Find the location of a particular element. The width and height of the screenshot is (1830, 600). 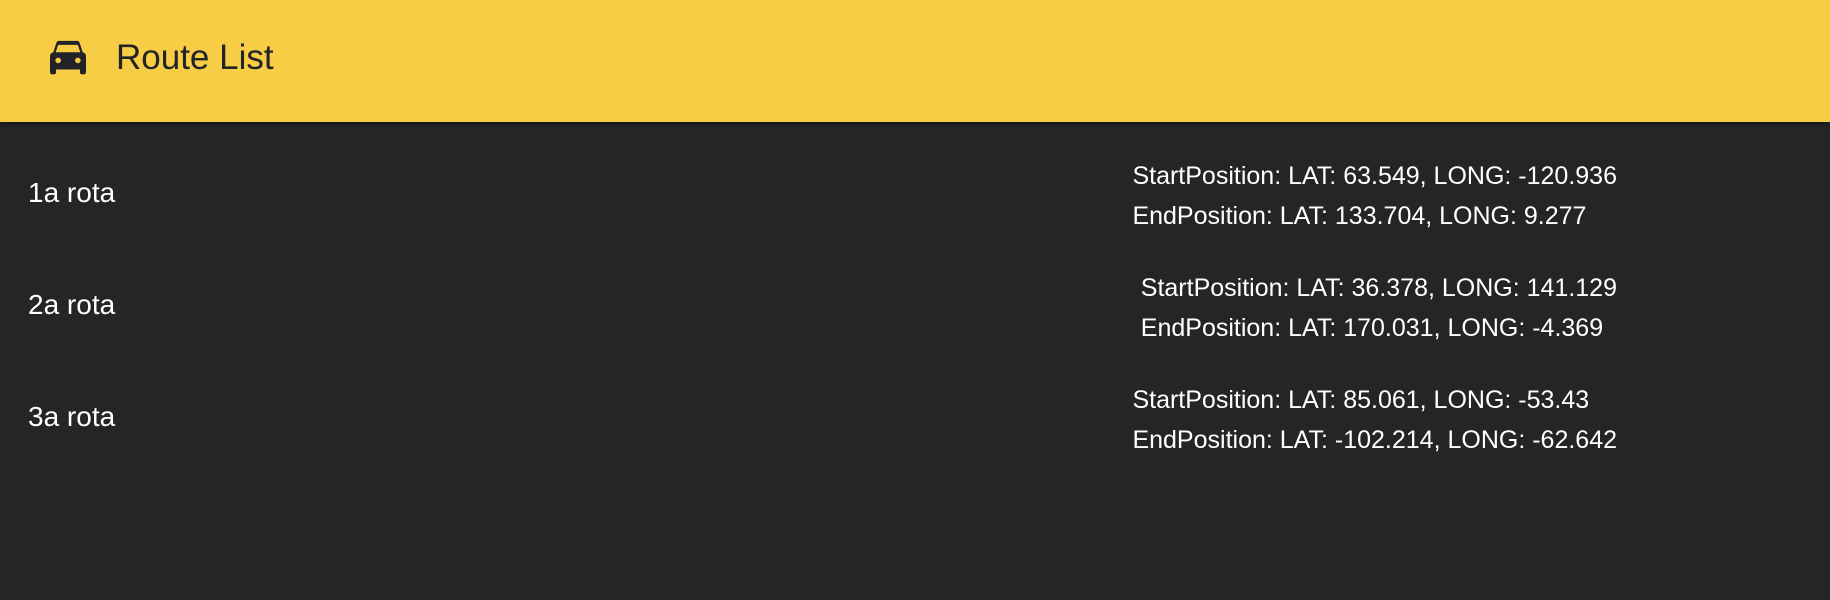

start-position: StartPosition: LAT: 85.061, LONG: -53.43 is located at coordinates (1361, 400).